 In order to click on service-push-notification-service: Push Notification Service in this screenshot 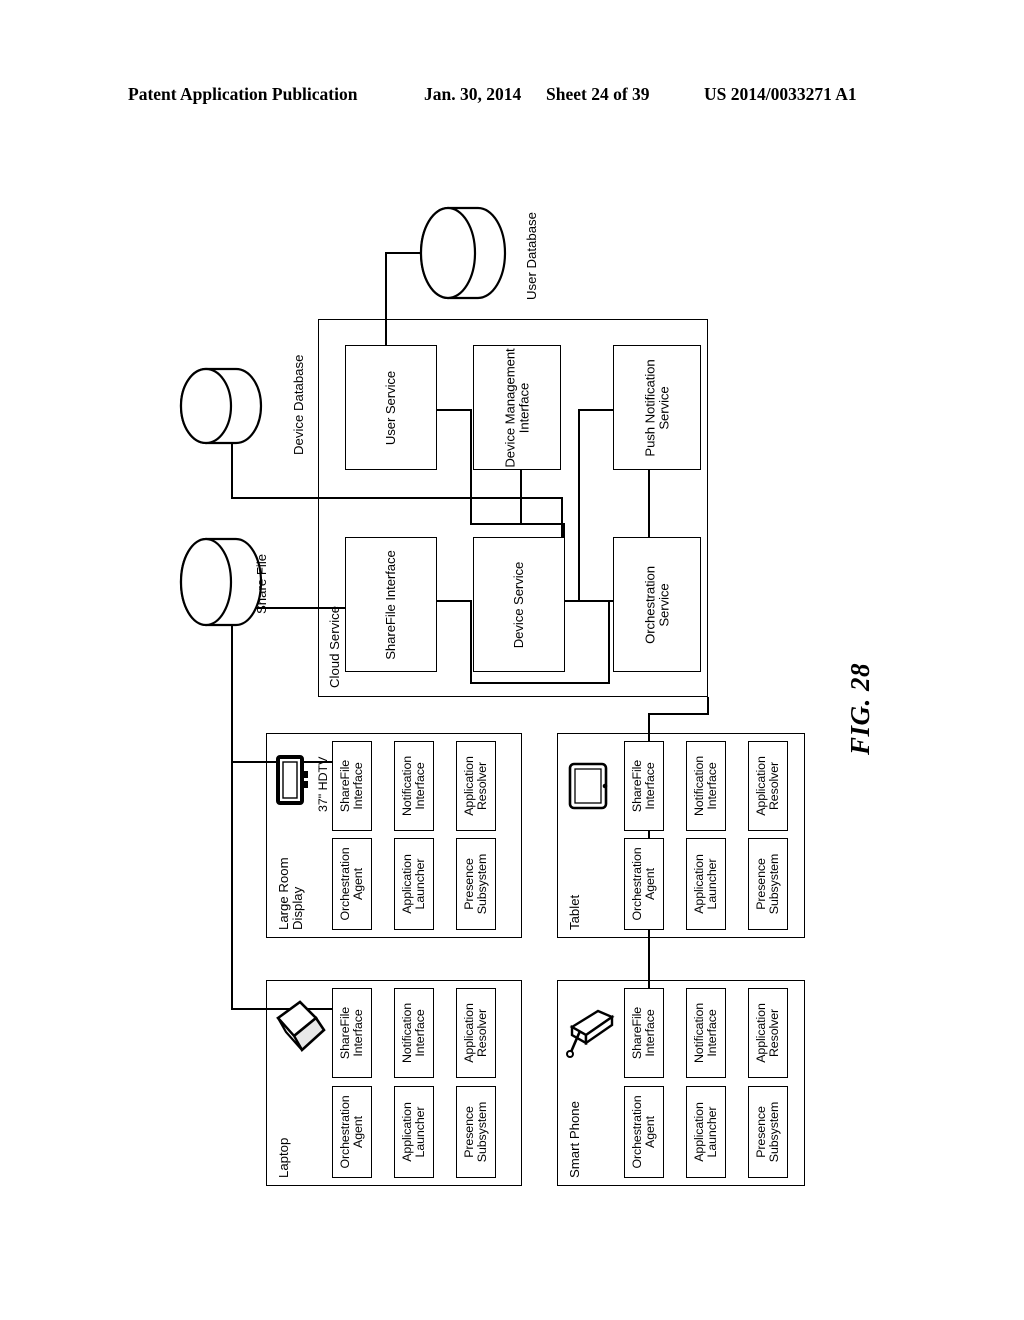, I will do `click(657, 407)`.